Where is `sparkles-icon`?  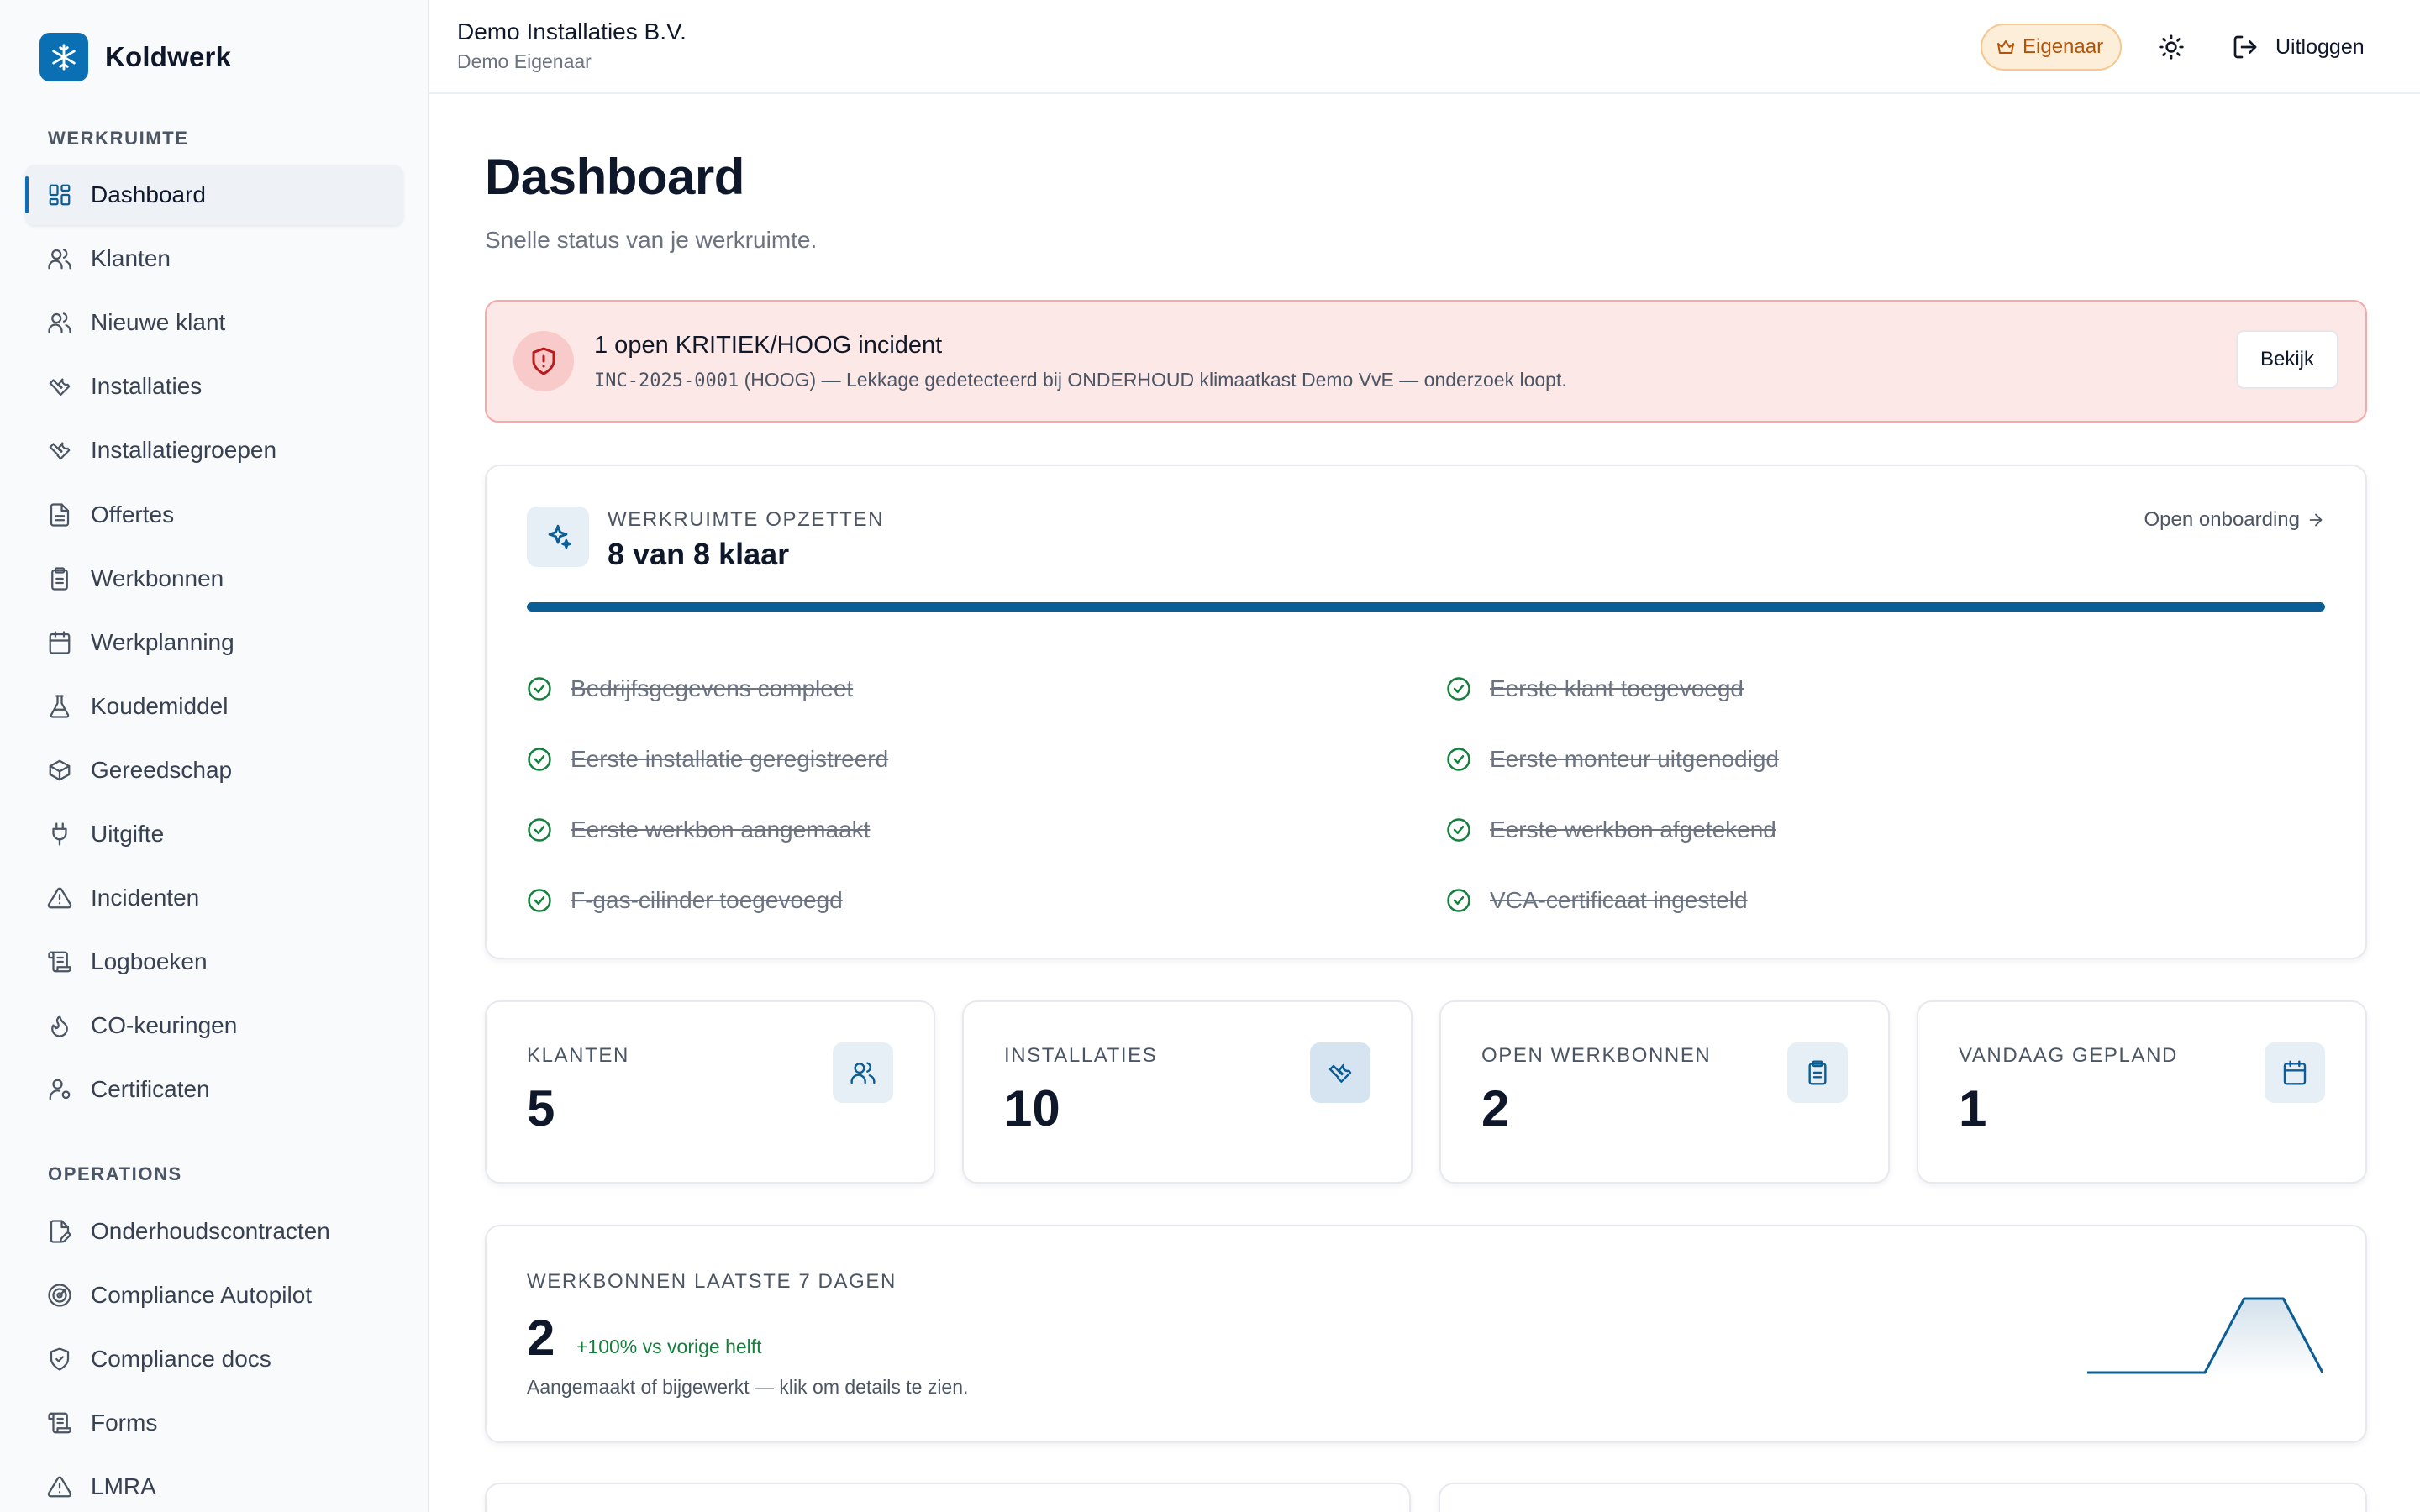
sparkles-icon is located at coordinates (558, 537).